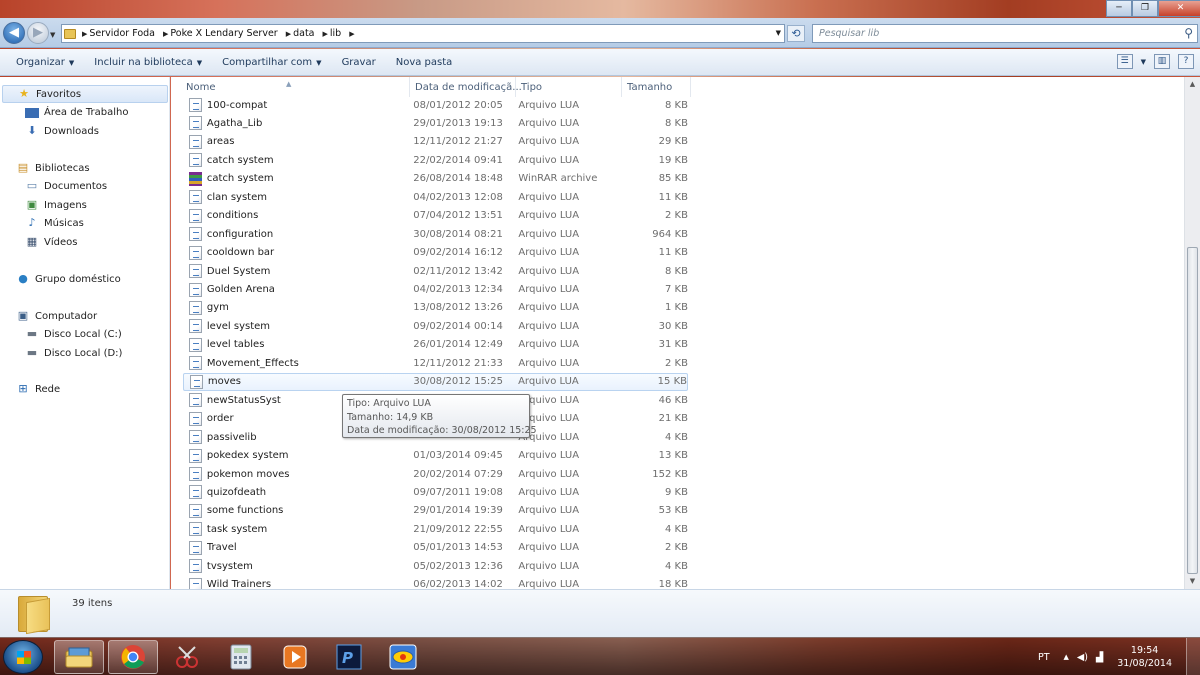 This screenshot has height=675, width=1200. What do you see at coordinates (435, 381) in the screenshot?
I see `file-row: moves 30/08/2012 15:25 Arquivo LUA 15 KB` at bounding box center [435, 381].